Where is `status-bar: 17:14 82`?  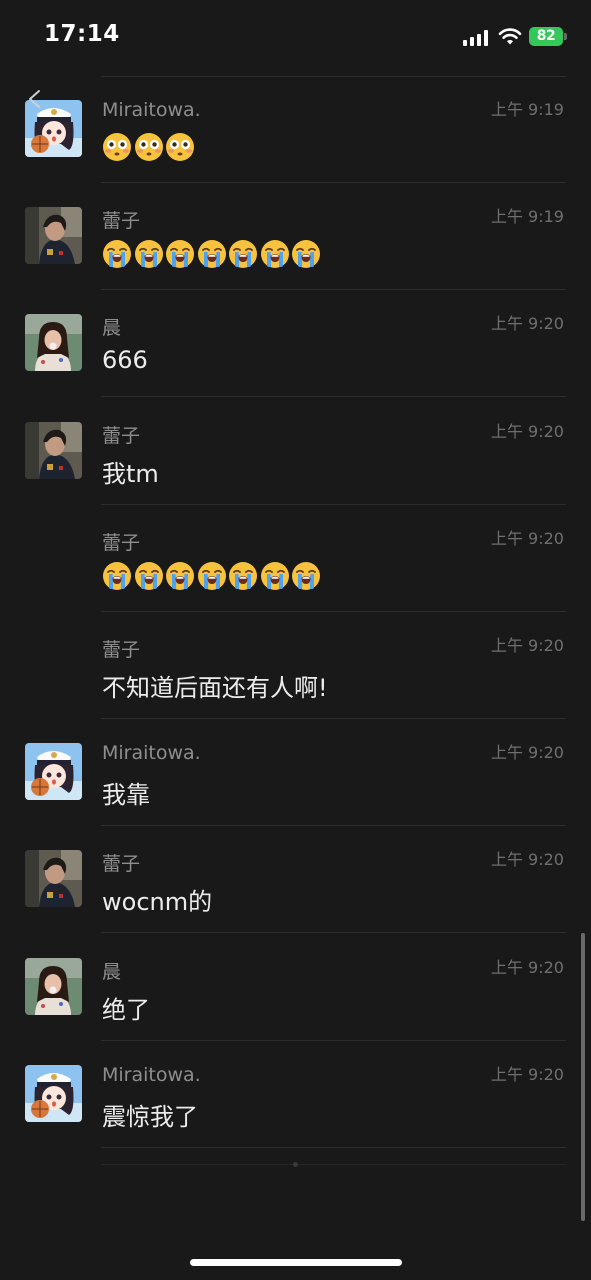
status-bar: 17:14 82 is located at coordinates (295, 35).